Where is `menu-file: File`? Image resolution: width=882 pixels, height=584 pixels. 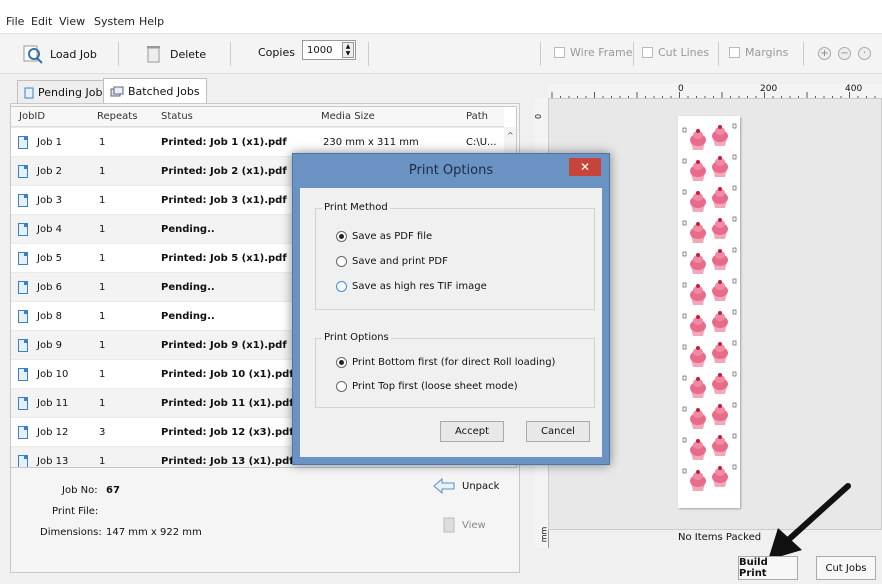 menu-file: File is located at coordinates (15, 21).